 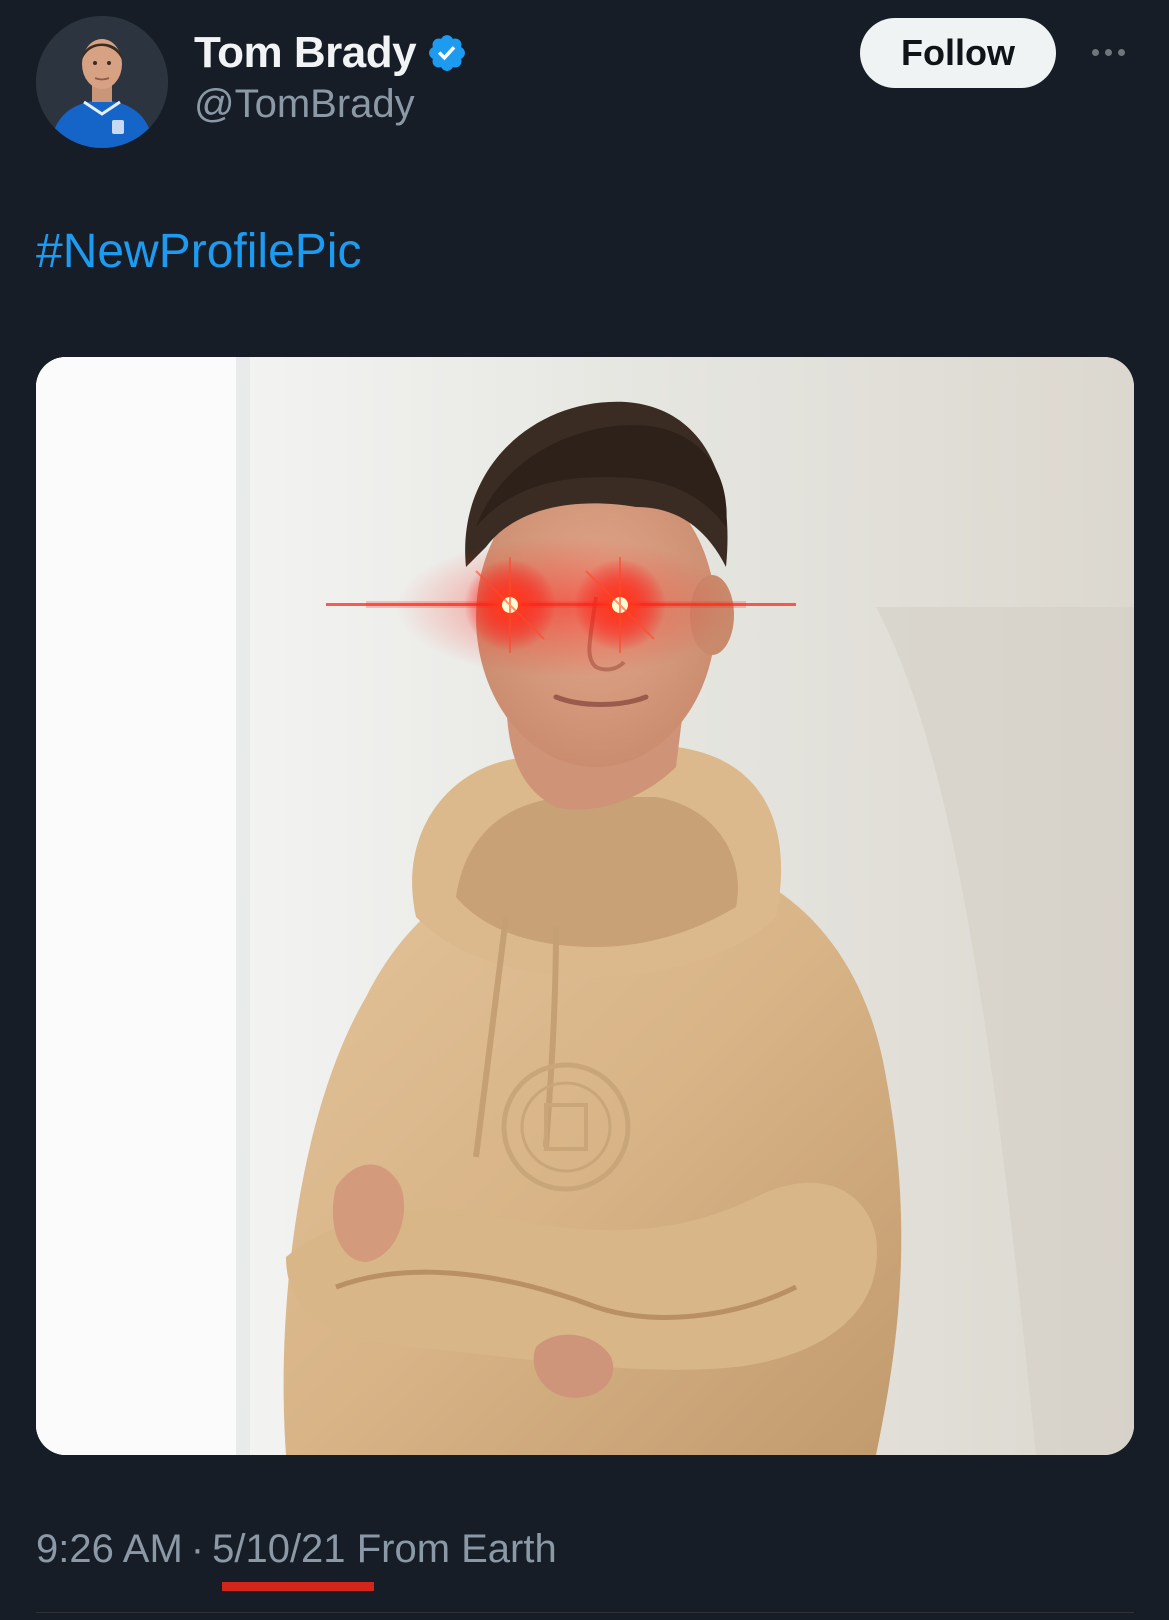 I want to click on avatar, so click(x=102, y=82).